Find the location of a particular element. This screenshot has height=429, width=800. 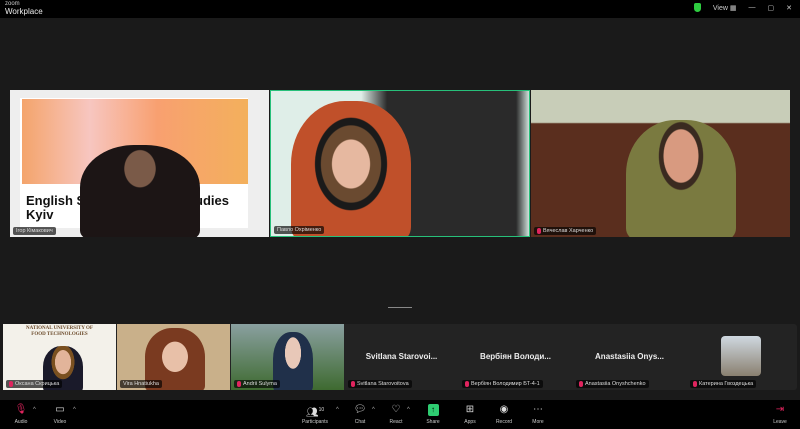

more-button: ⋯ More is located at coordinates (538, 414).